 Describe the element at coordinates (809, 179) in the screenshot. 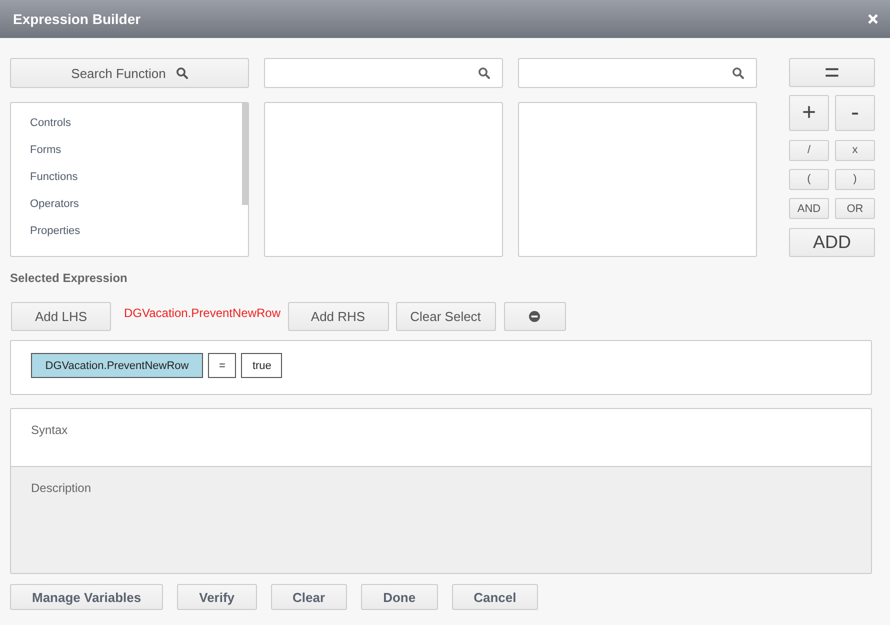

I see `operator-button: (` at that location.